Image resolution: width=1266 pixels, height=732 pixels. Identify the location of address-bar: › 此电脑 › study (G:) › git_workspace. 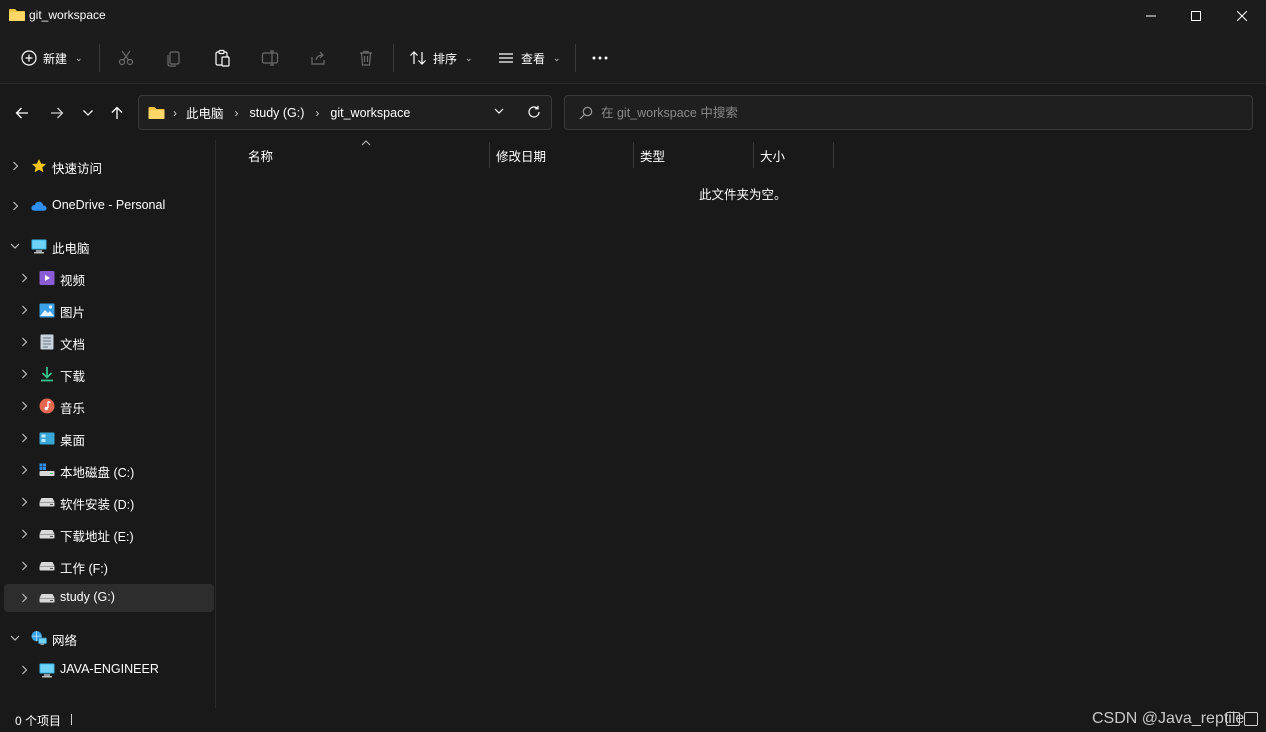
(345, 112).